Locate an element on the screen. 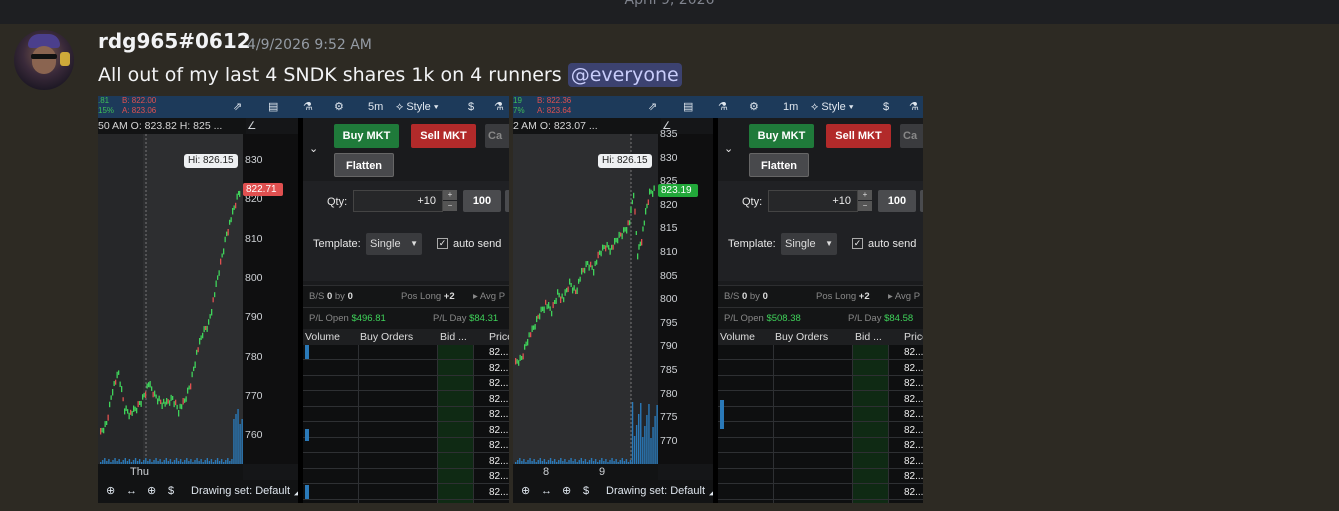  zoom-icon: ⊕ is located at coordinates (110, 491).